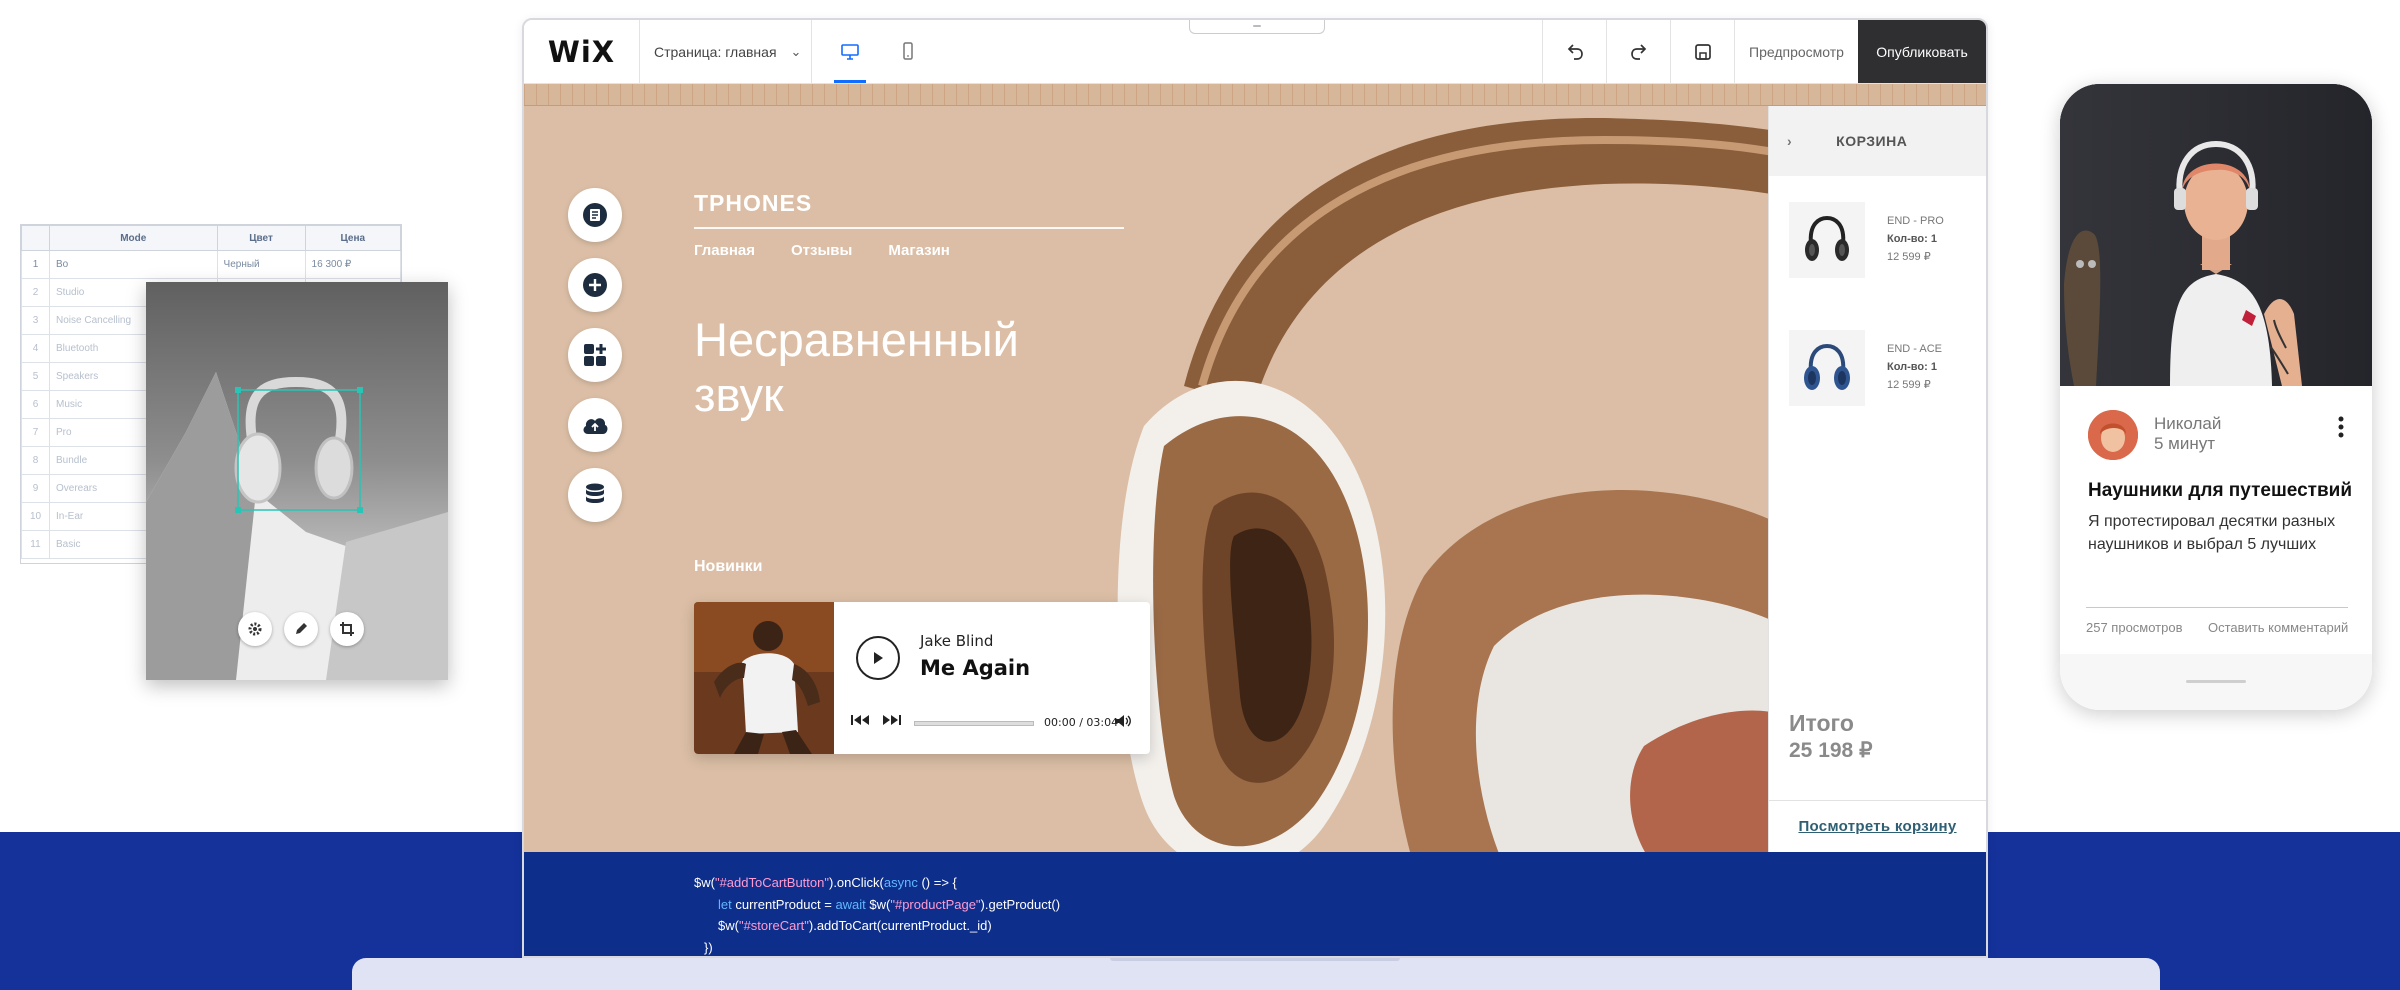 Image resolution: width=2400 pixels, height=990 pixels. Describe the element at coordinates (715, 51) in the screenshot. I see `page-selector-label: Страница: главная` at that location.